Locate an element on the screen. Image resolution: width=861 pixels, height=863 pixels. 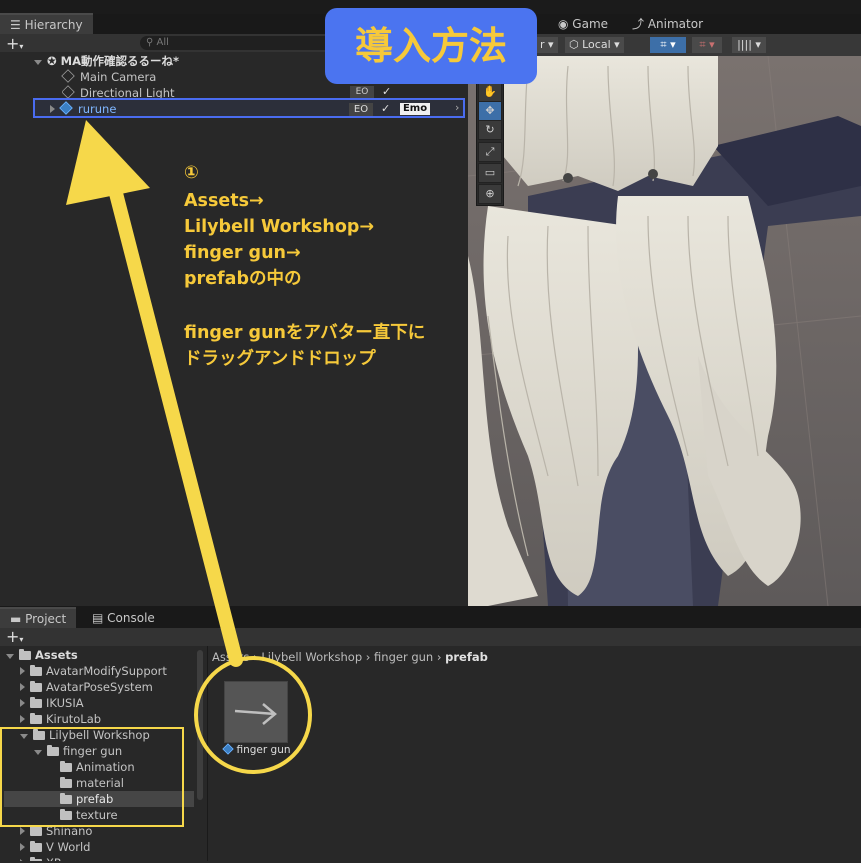
annotation-line: Lilybell Workshop→ is located at coordinates (279, 227).